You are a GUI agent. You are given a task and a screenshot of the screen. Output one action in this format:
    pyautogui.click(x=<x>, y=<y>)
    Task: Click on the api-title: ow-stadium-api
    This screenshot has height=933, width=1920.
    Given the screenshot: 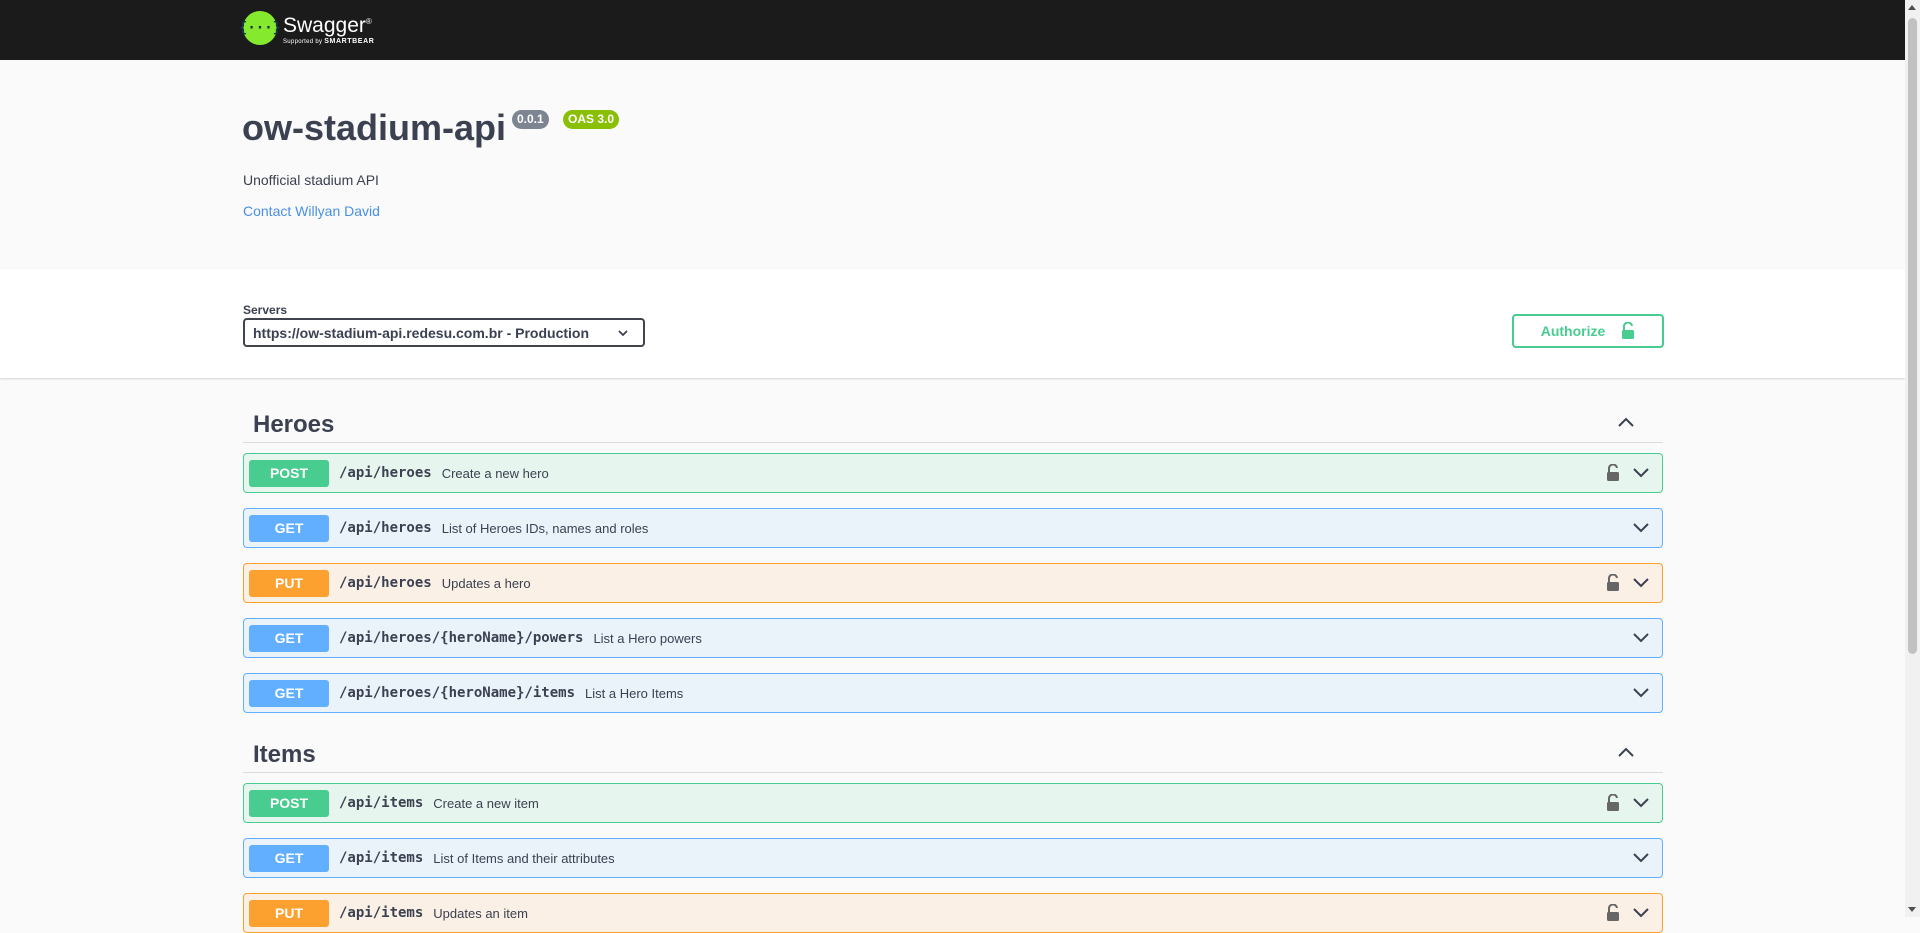 What is the action you would take?
    pyautogui.click(x=374, y=127)
    